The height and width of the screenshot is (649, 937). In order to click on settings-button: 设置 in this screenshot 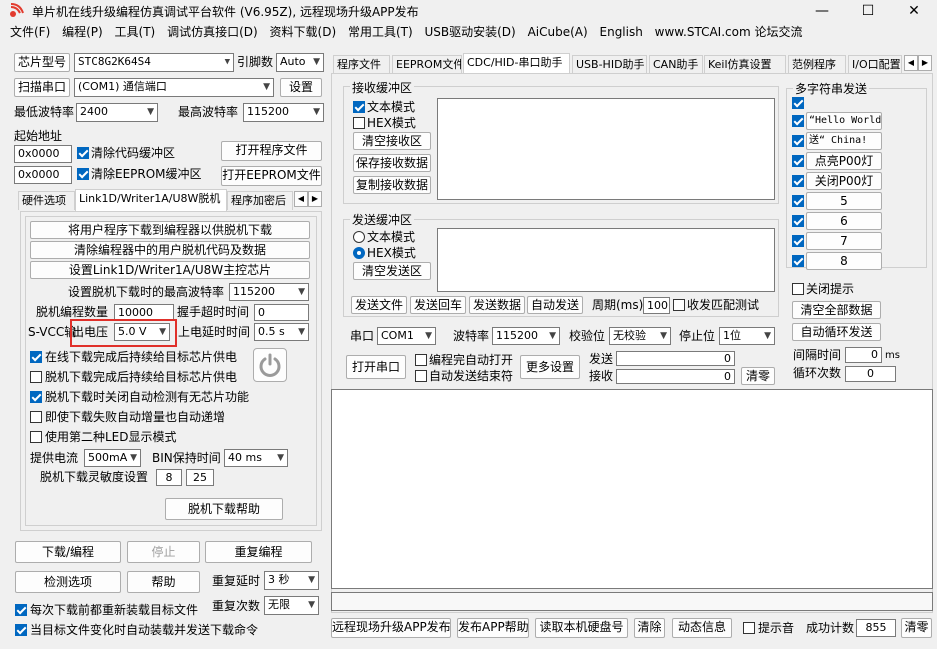, I will do `click(301, 87)`.